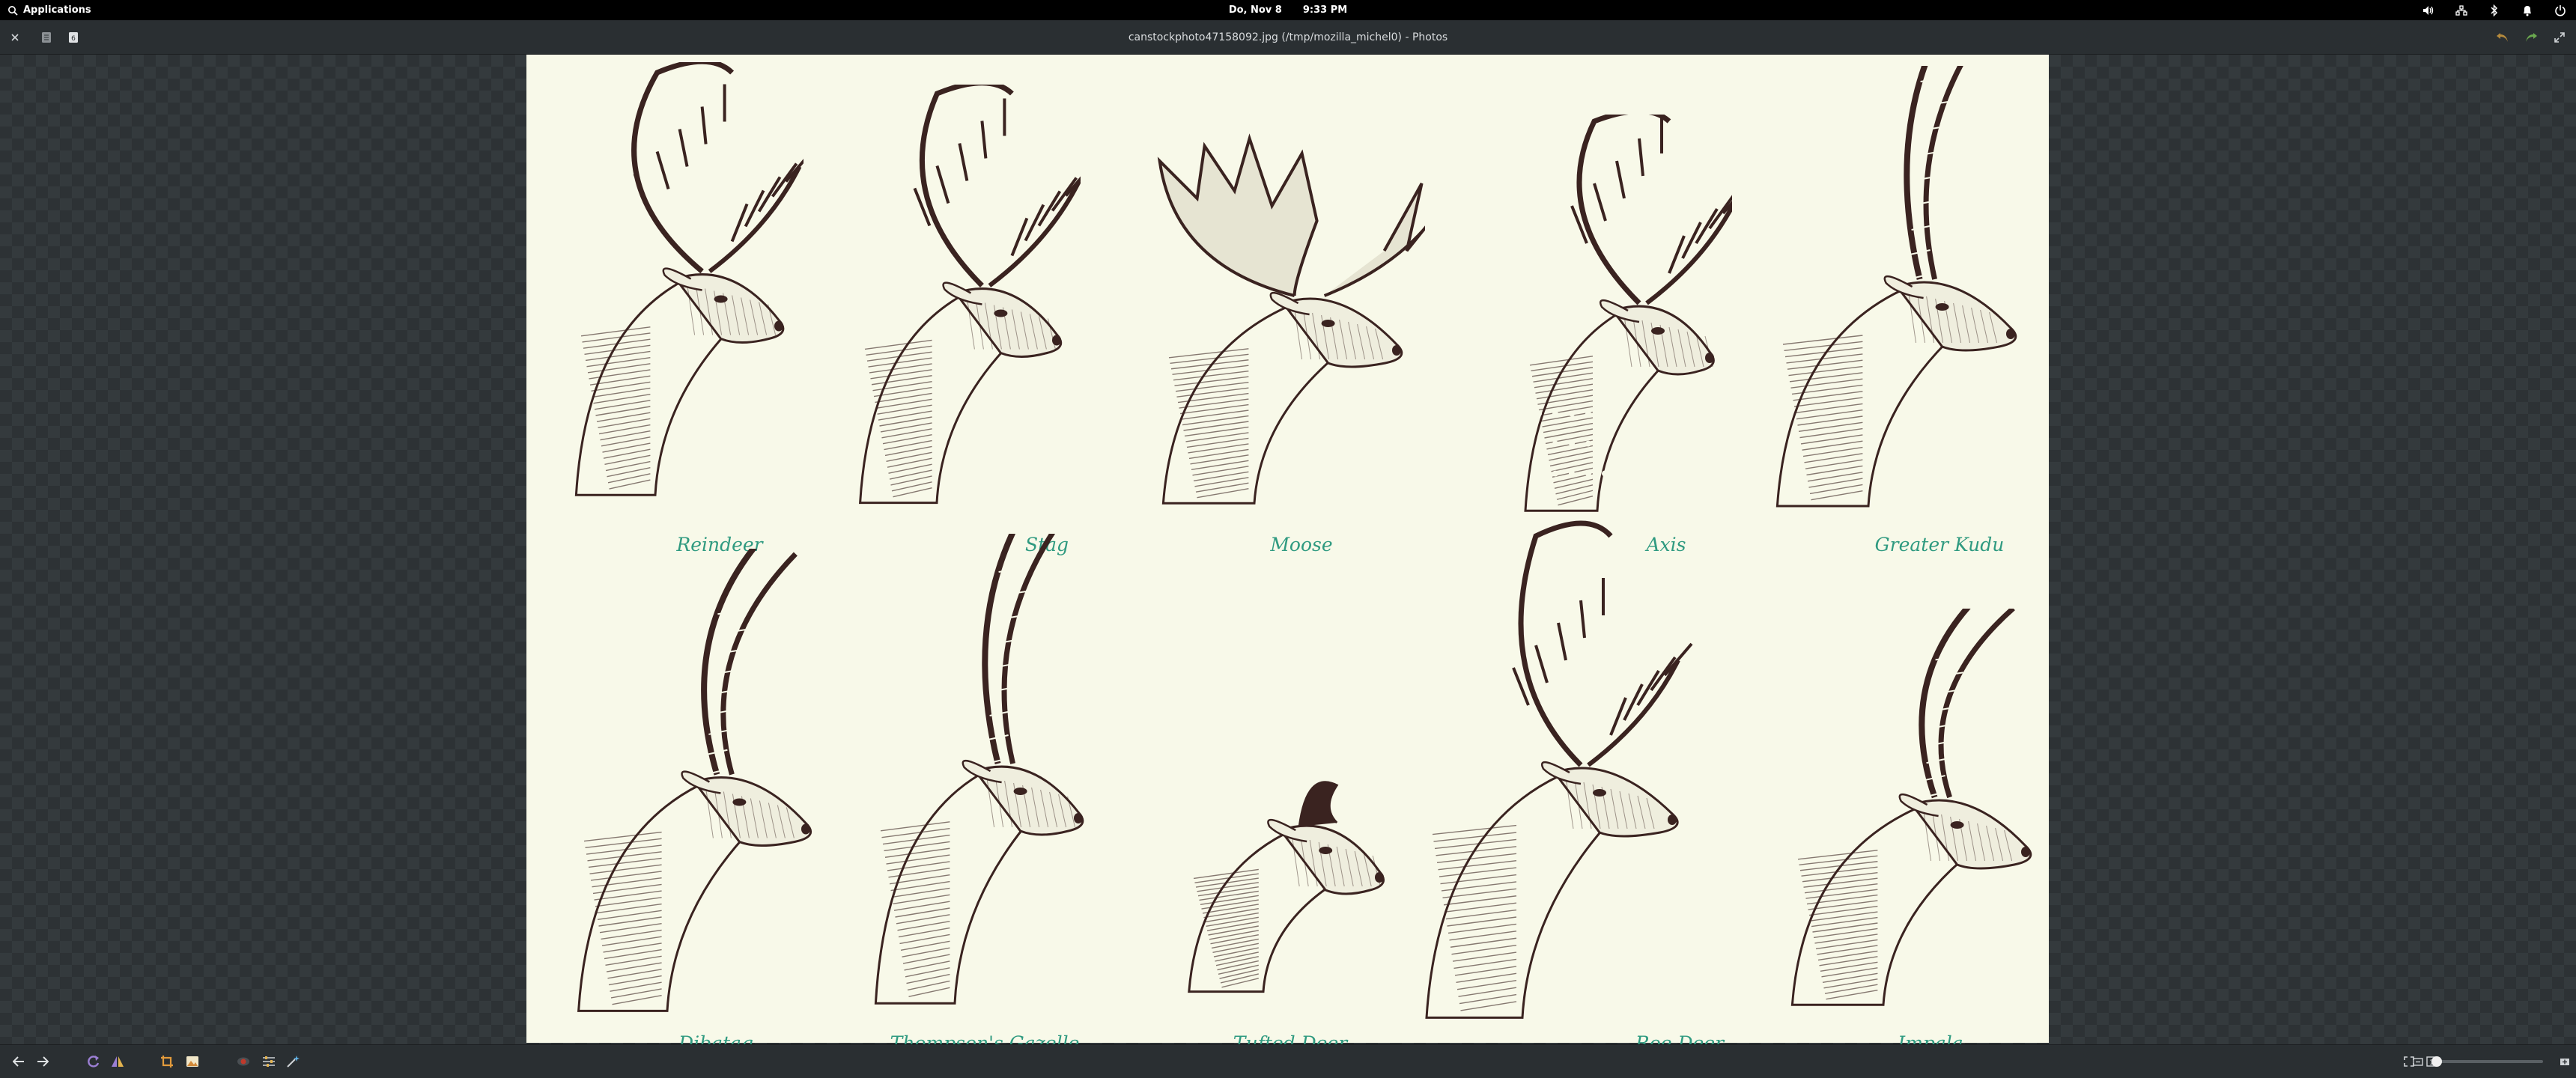 This screenshot has height=1078, width=2576. What do you see at coordinates (2565, 1061) in the screenshot?
I see `zoom-in-icon` at bounding box center [2565, 1061].